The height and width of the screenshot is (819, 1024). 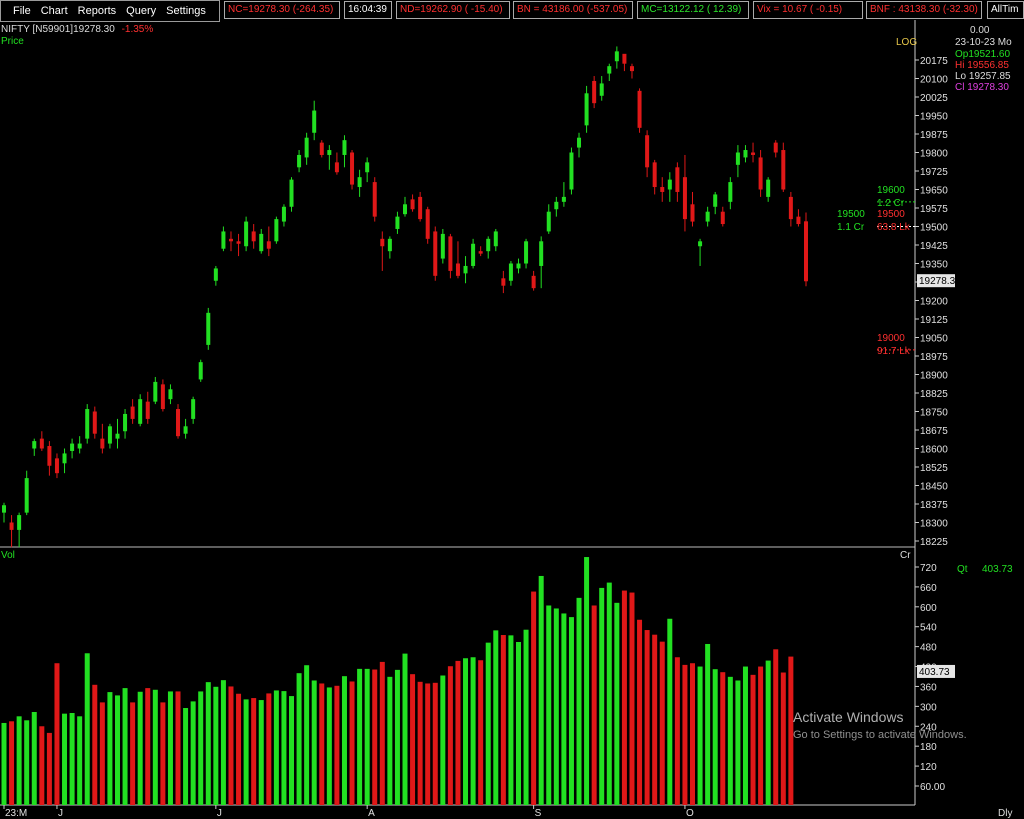 What do you see at coordinates (186, 11) in the screenshot?
I see `menu-settings: Settings` at bounding box center [186, 11].